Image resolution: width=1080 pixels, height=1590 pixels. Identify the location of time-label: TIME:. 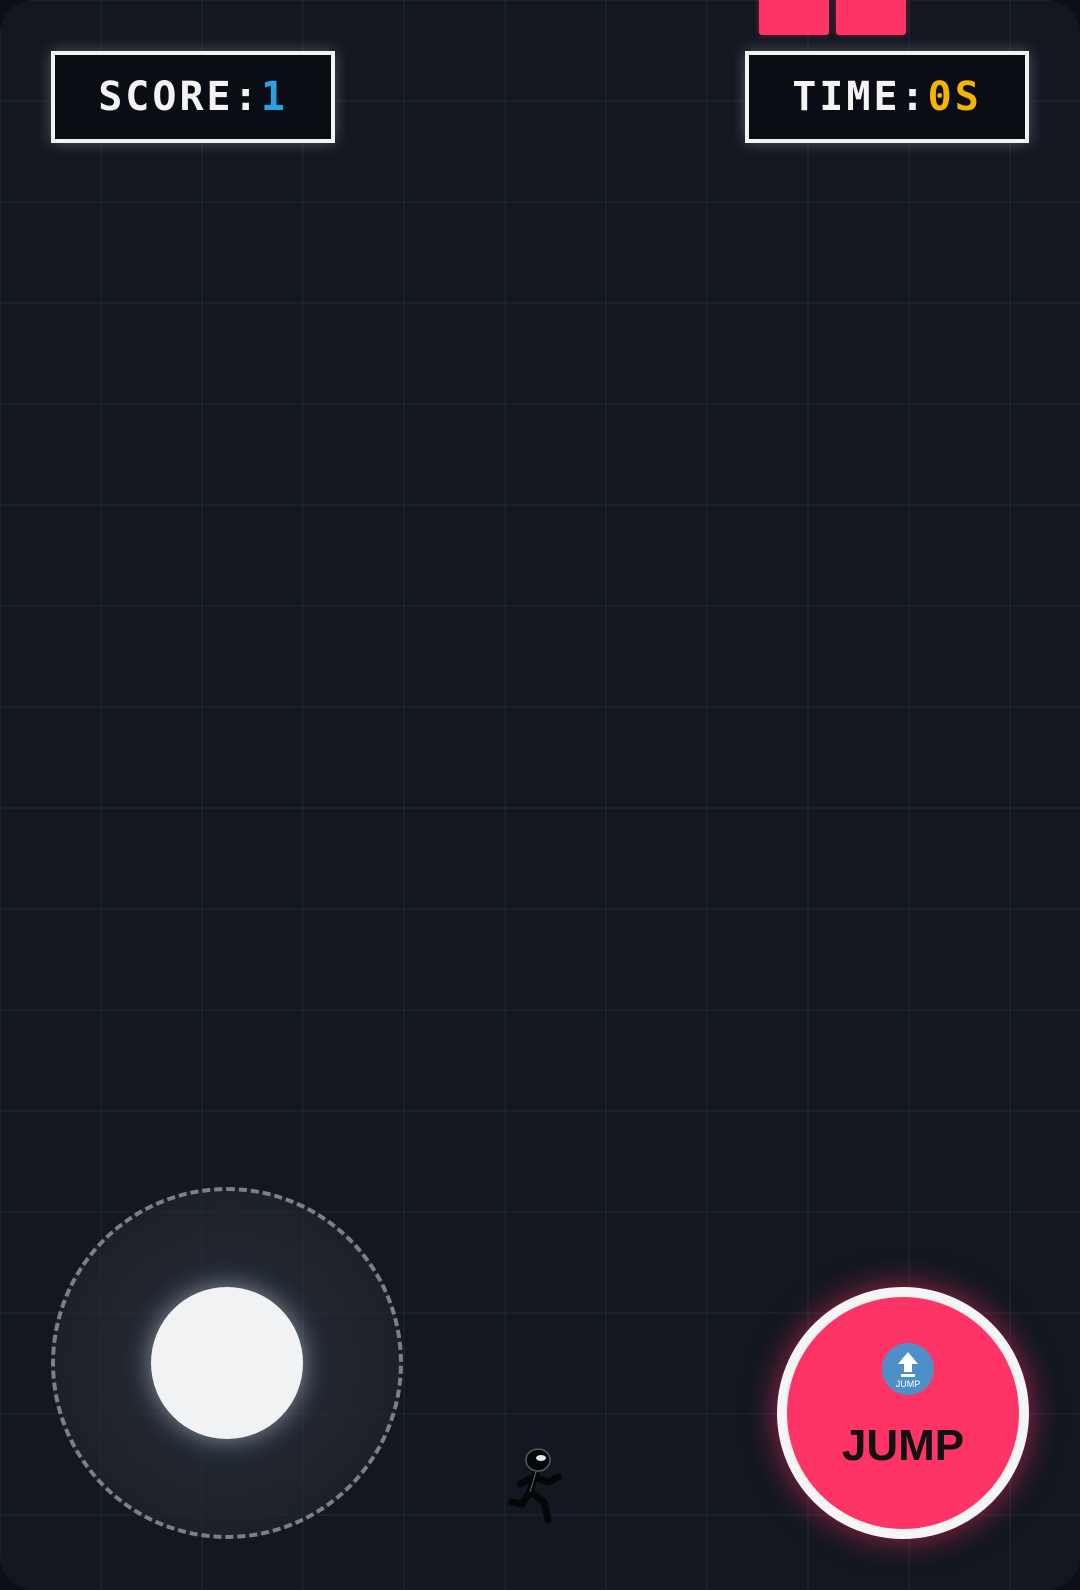
(860, 97).